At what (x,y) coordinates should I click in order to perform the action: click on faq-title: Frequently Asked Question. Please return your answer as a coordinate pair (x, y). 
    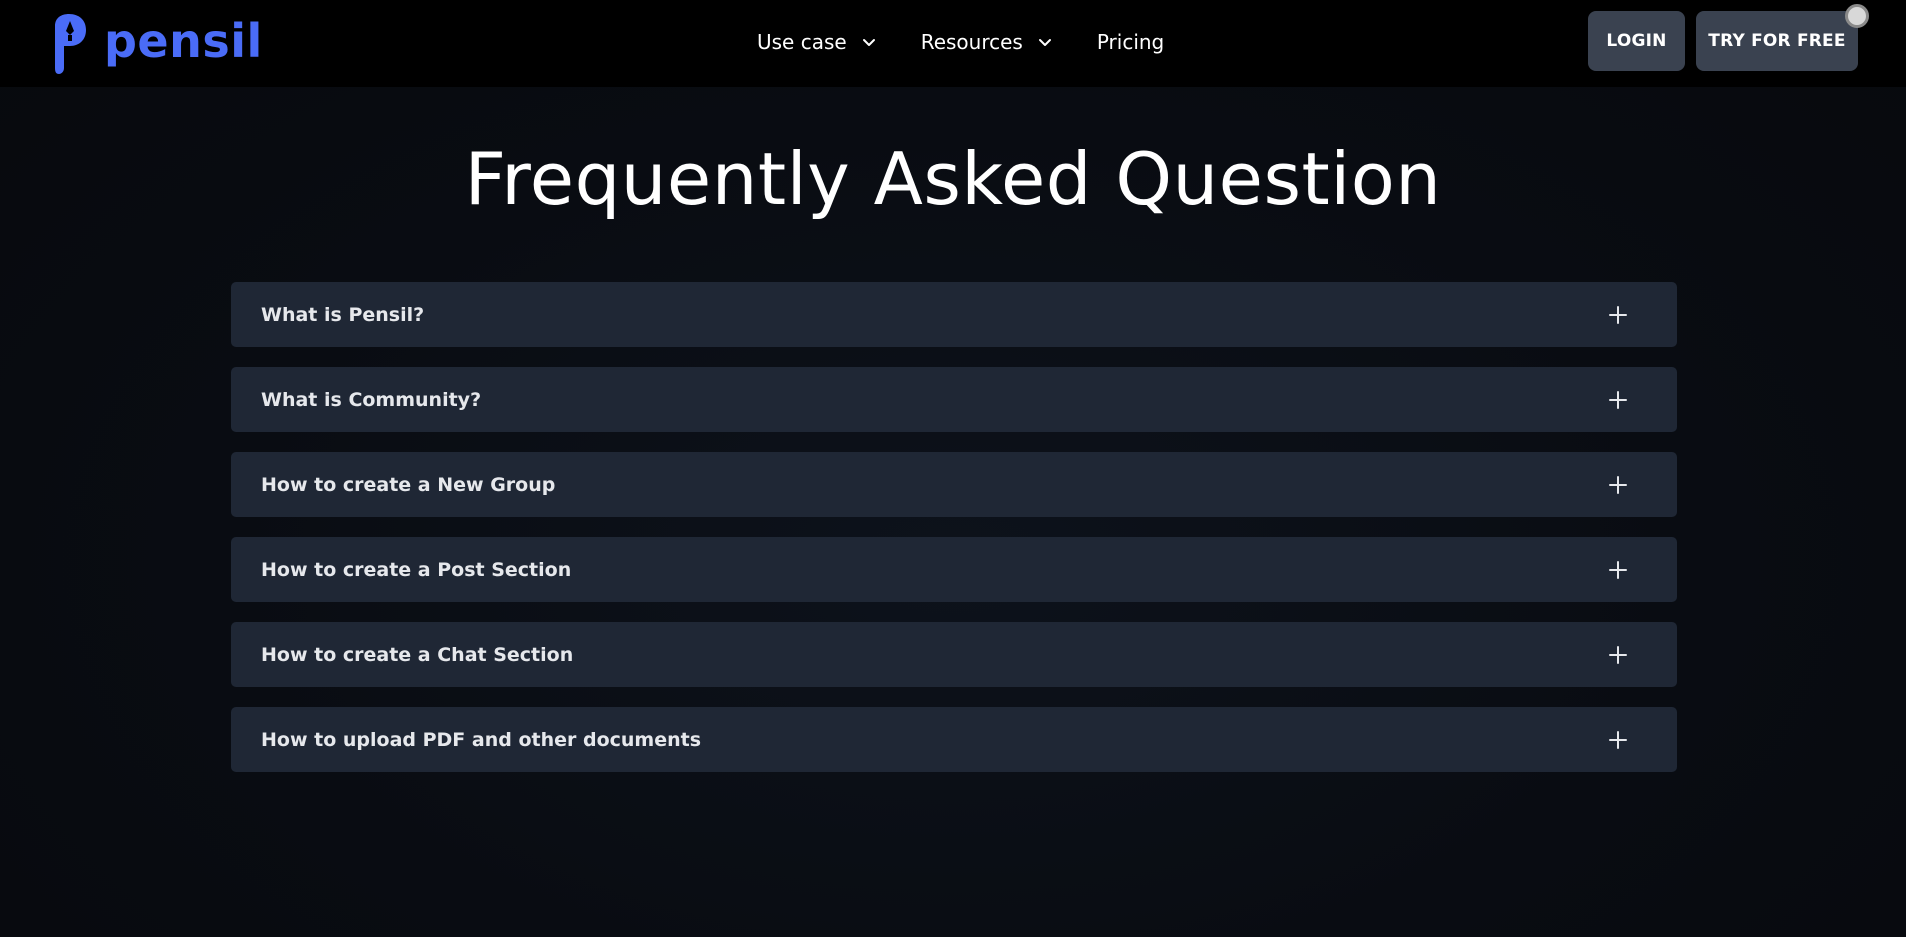
    Looking at the image, I should click on (953, 179).